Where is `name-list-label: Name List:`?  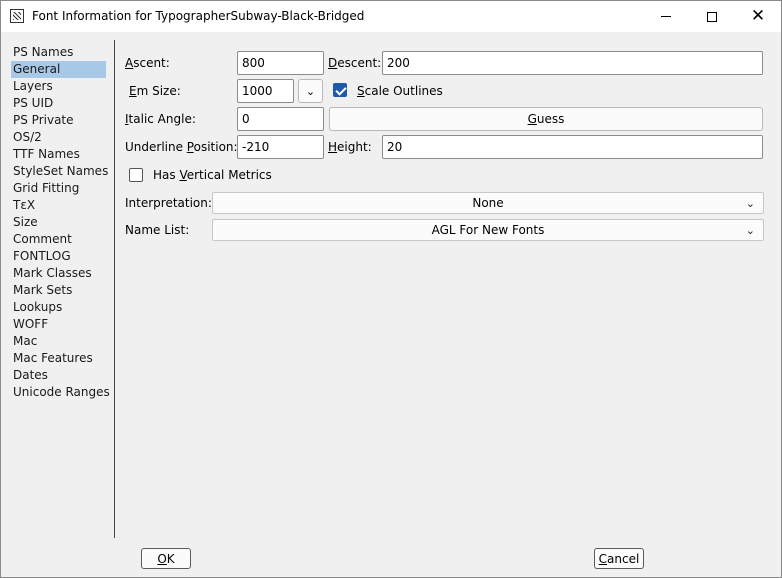
name-list-label: Name List: is located at coordinates (157, 230).